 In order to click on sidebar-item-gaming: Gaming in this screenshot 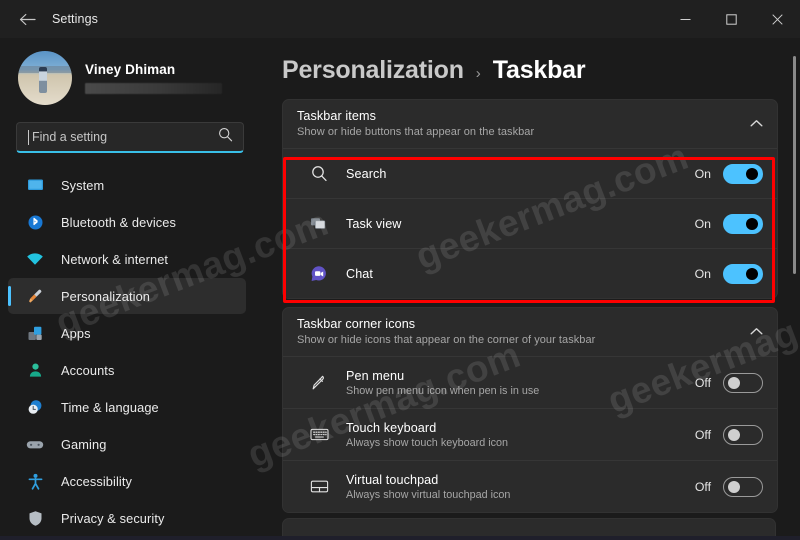, I will do `click(127, 444)`.